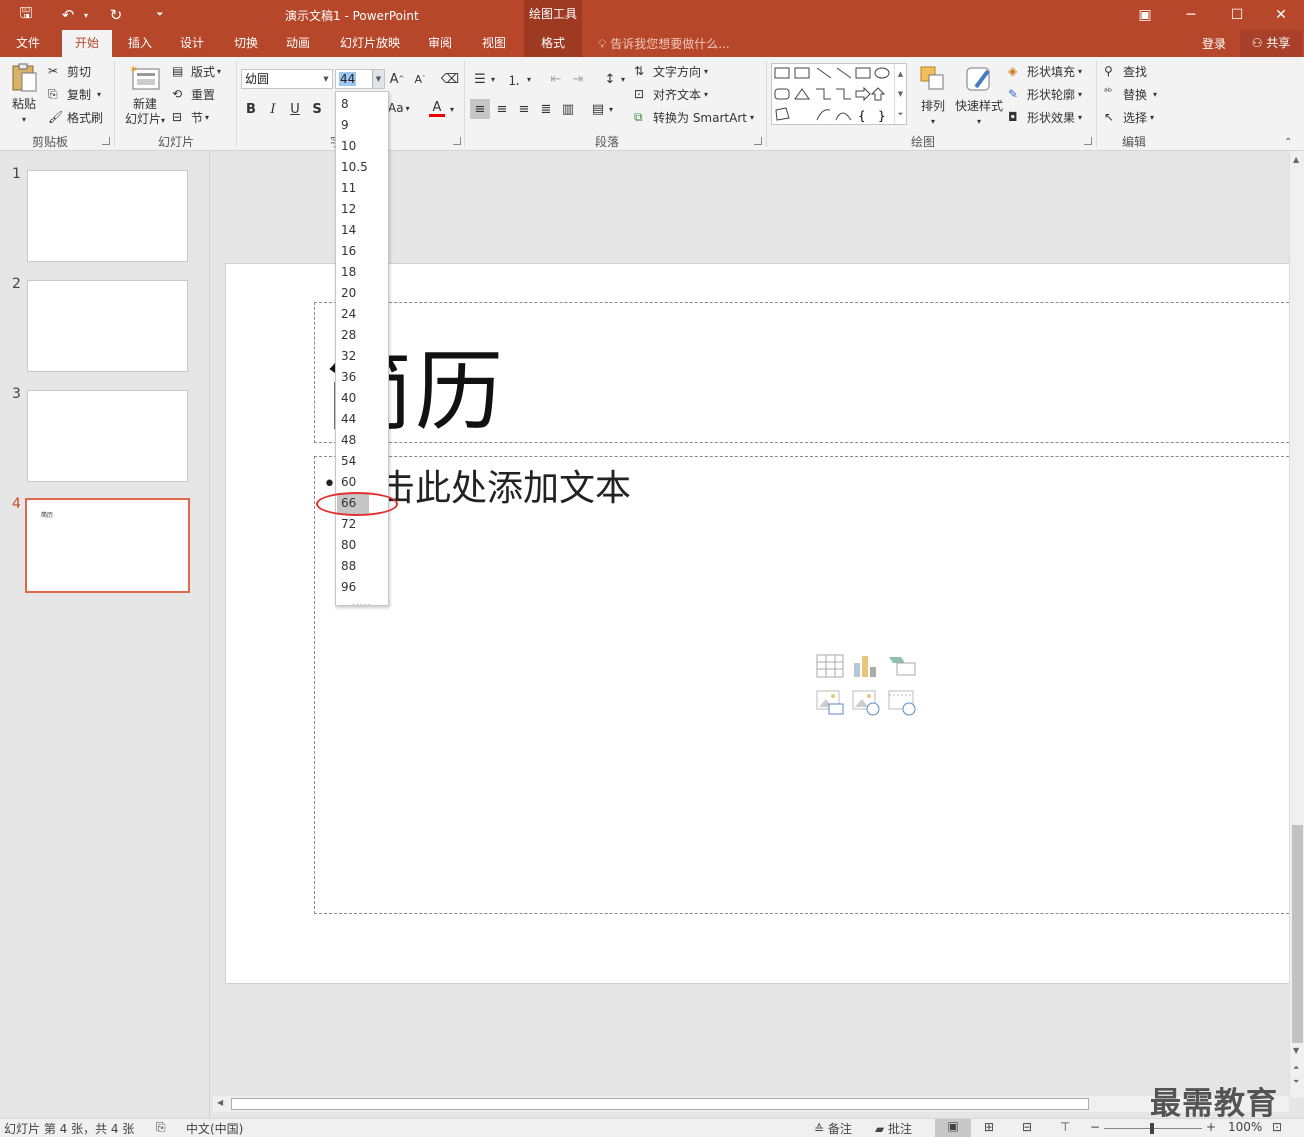 The height and width of the screenshot is (1137, 1304). I want to click on font-name-combo: 幼圆 ▼, so click(287, 79).